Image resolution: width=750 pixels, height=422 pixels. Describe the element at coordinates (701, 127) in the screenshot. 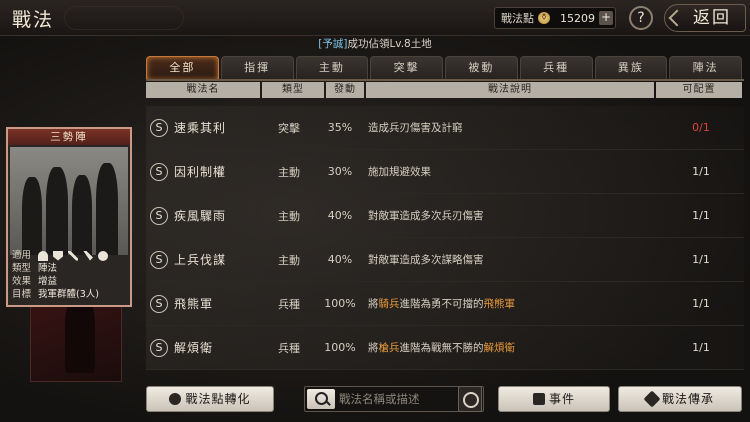

I see `tactic-slots: 0/1` at that location.